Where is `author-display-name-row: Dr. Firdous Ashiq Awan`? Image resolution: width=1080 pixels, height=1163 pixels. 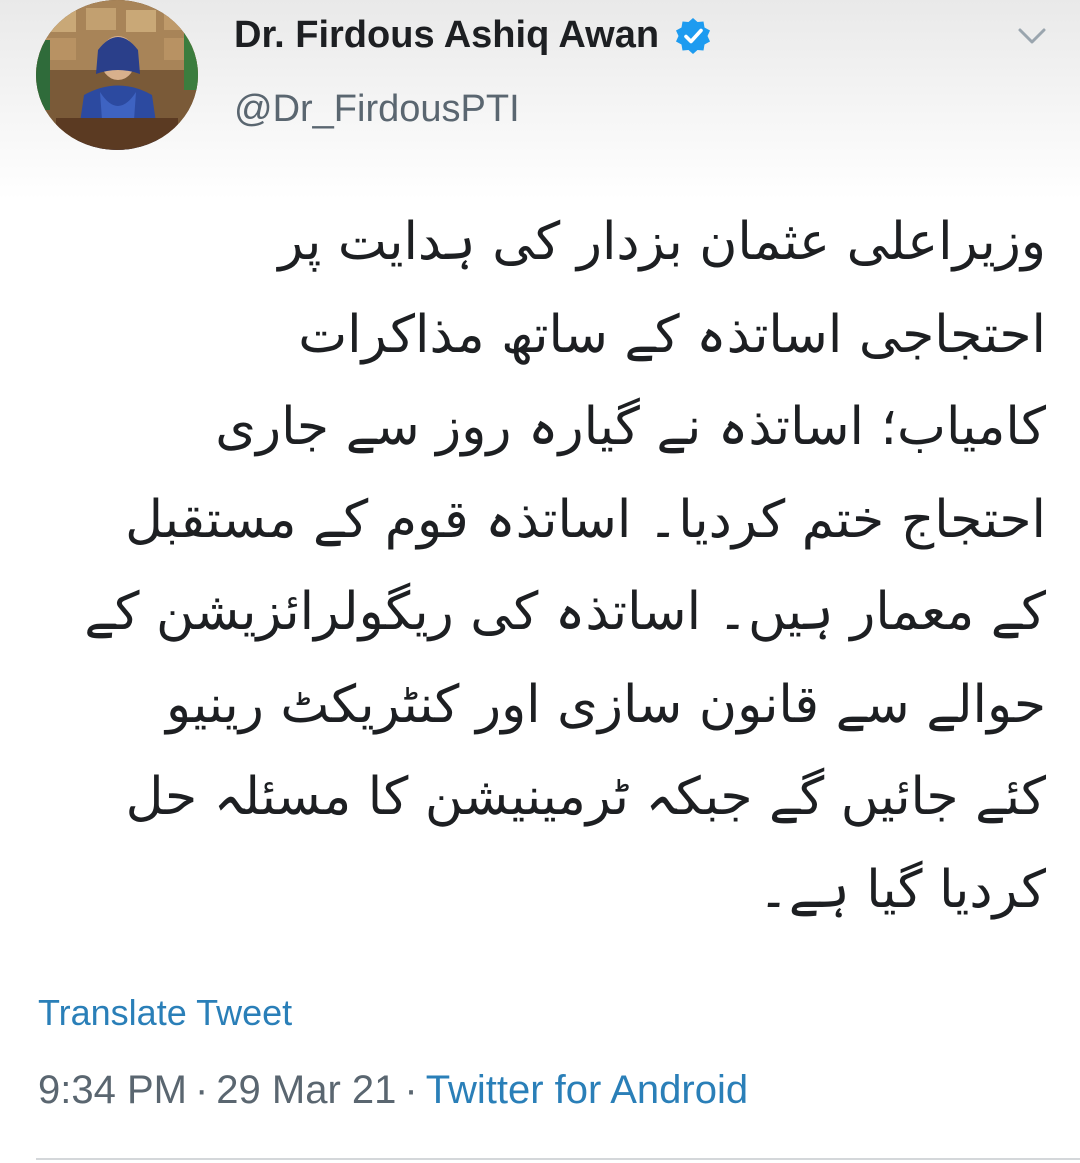 author-display-name-row: Dr. Firdous Ashiq Awan is located at coordinates (473, 35).